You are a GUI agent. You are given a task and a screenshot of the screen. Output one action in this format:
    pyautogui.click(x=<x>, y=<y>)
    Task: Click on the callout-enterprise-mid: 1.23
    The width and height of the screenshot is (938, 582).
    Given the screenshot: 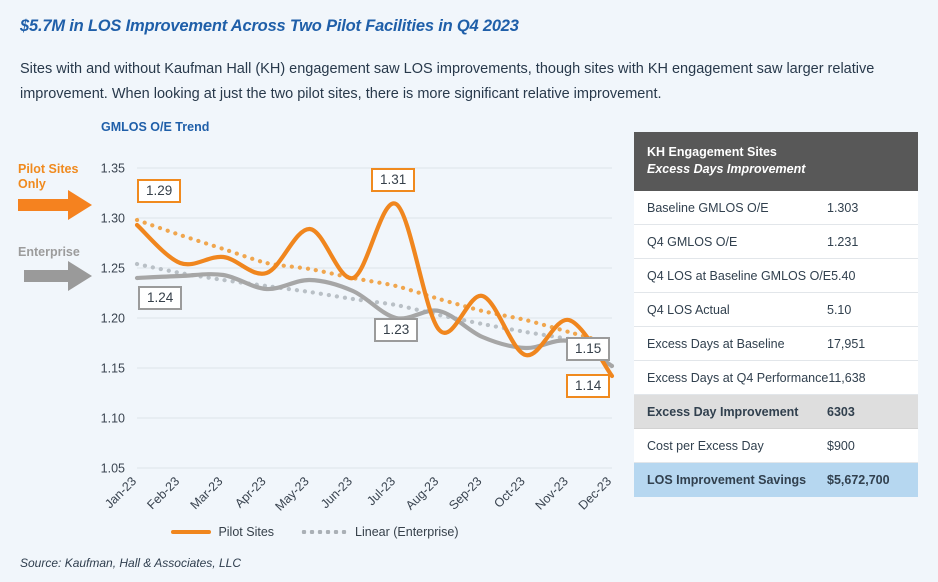 What is the action you would take?
    pyautogui.click(x=396, y=330)
    